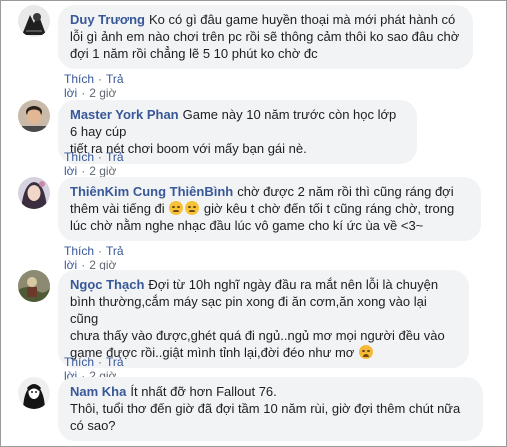 The height and width of the screenshot is (447, 507). What do you see at coordinates (365, 352) in the screenshot?
I see `disappointed-emoji-icon` at bounding box center [365, 352].